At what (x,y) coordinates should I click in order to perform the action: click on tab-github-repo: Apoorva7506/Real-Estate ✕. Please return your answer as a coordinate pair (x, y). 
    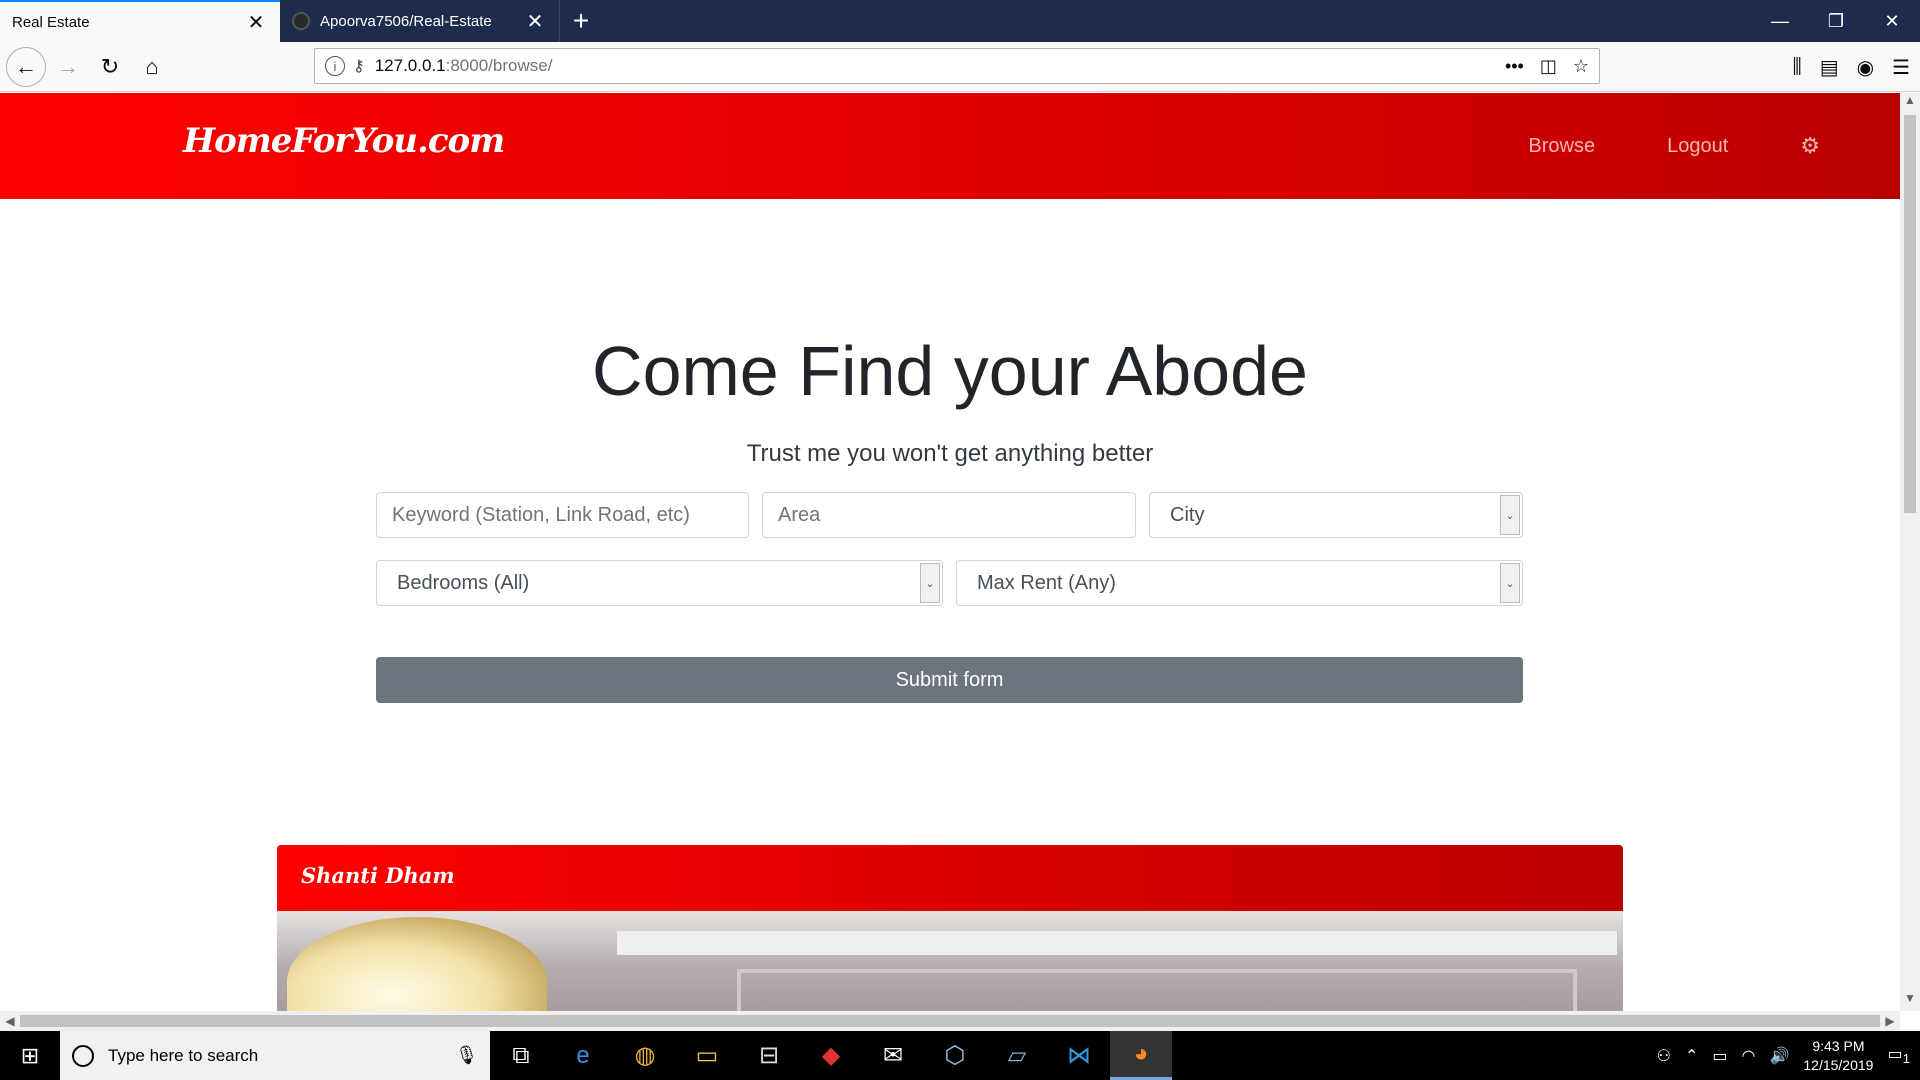
    Looking at the image, I should click on (420, 21).